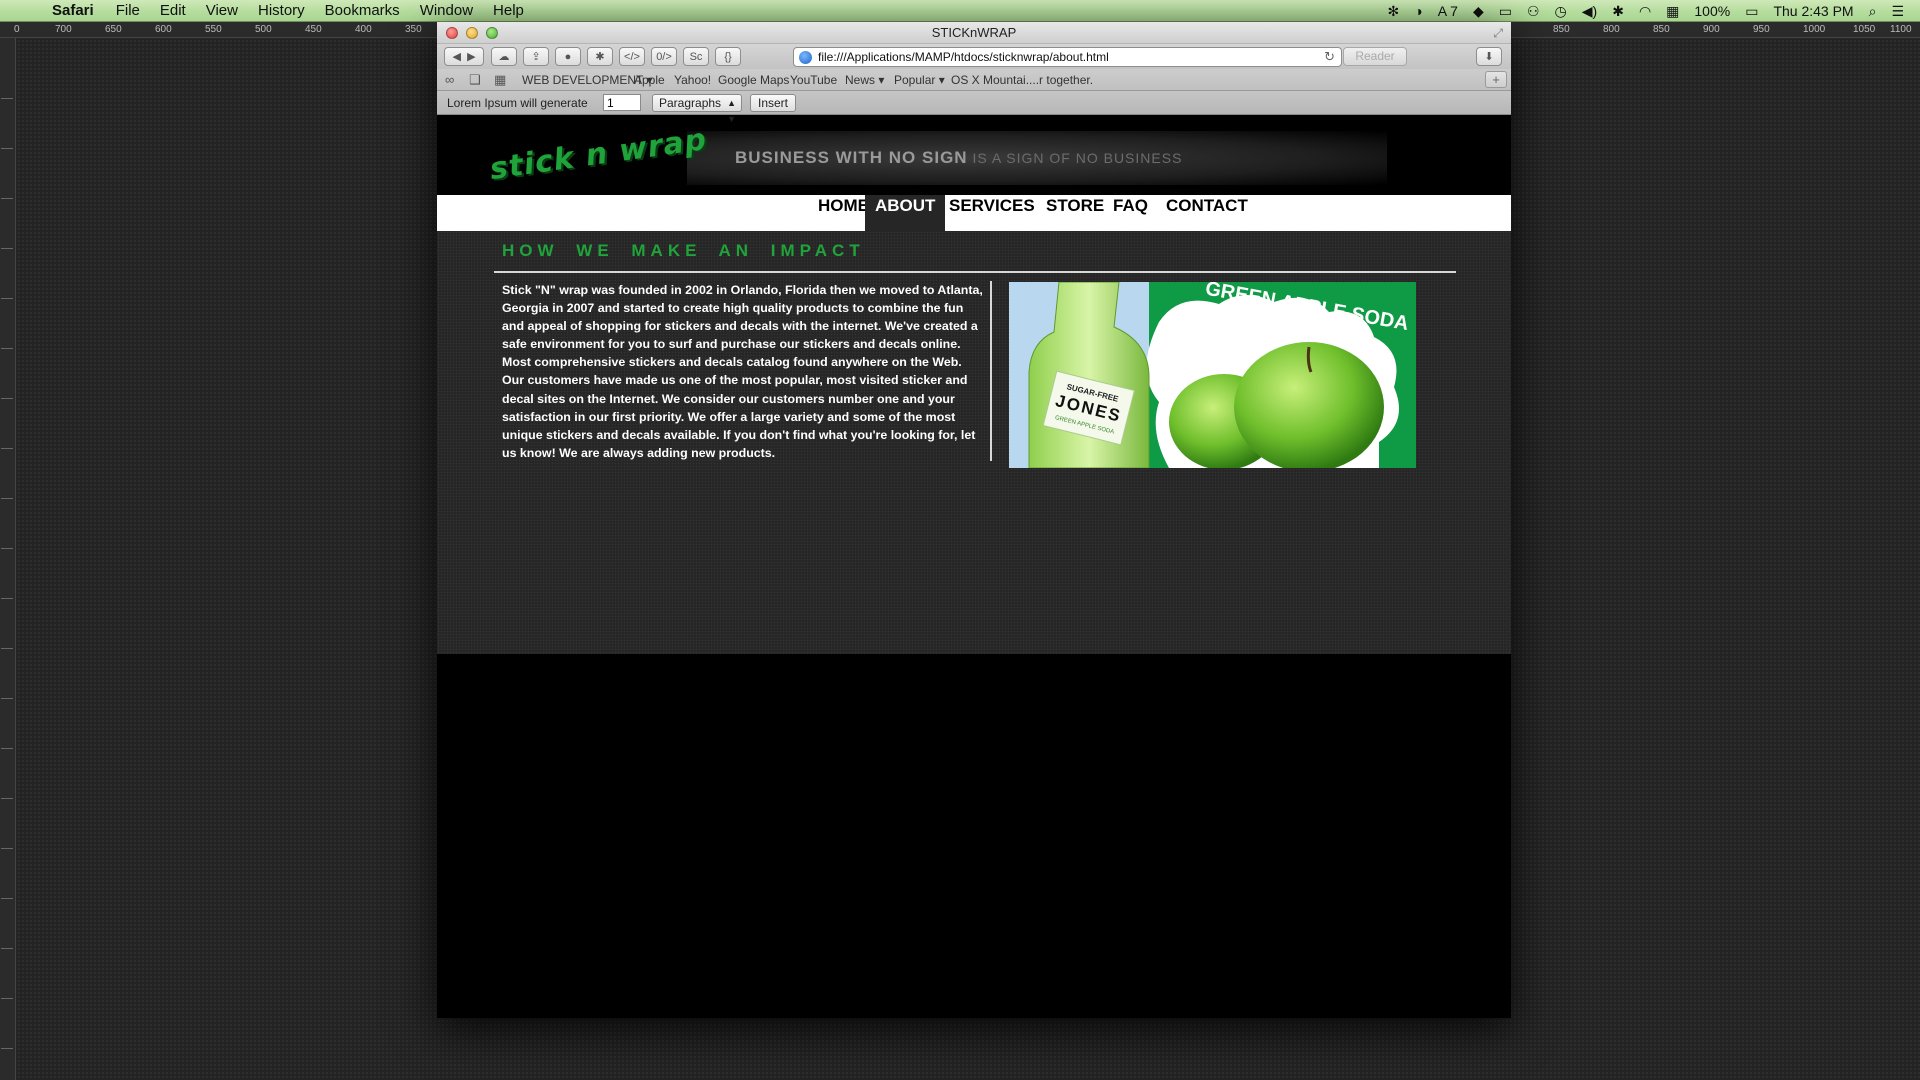 Image resolution: width=1920 pixels, height=1080 pixels. Describe the element at coordinates (1761, 29) in the screenshot. I see `ruler-label: 950` at that location.